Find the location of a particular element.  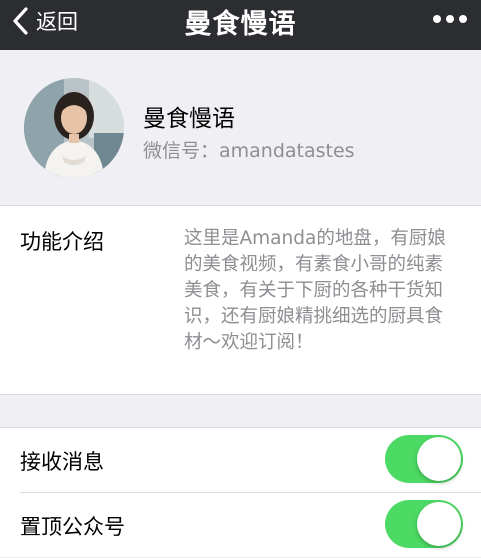

pin-account-row: 置顶公众号 is located at coordinates (240, 525).